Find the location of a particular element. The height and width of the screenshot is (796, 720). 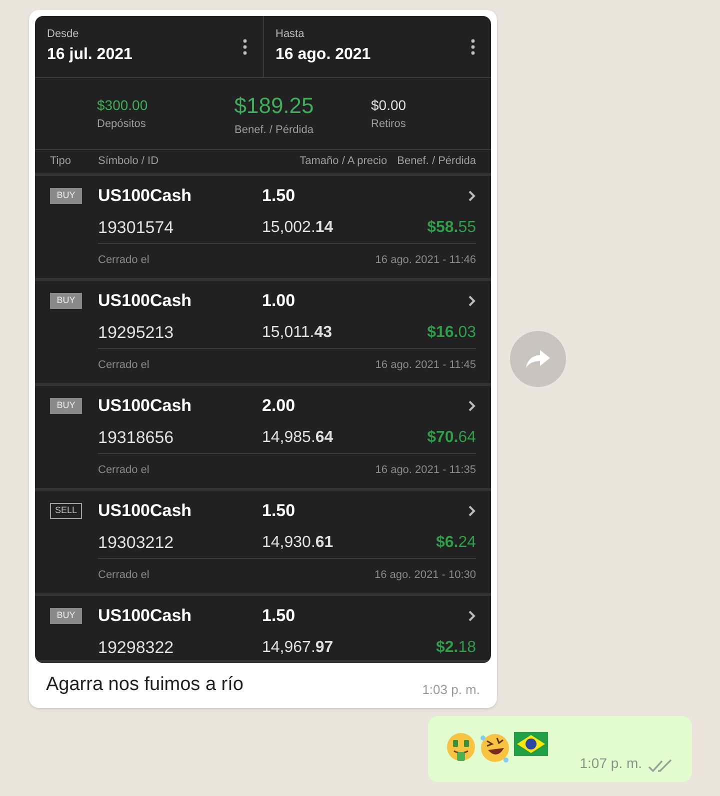

profit-text: $58.55 is located at coordinates (451, 228).